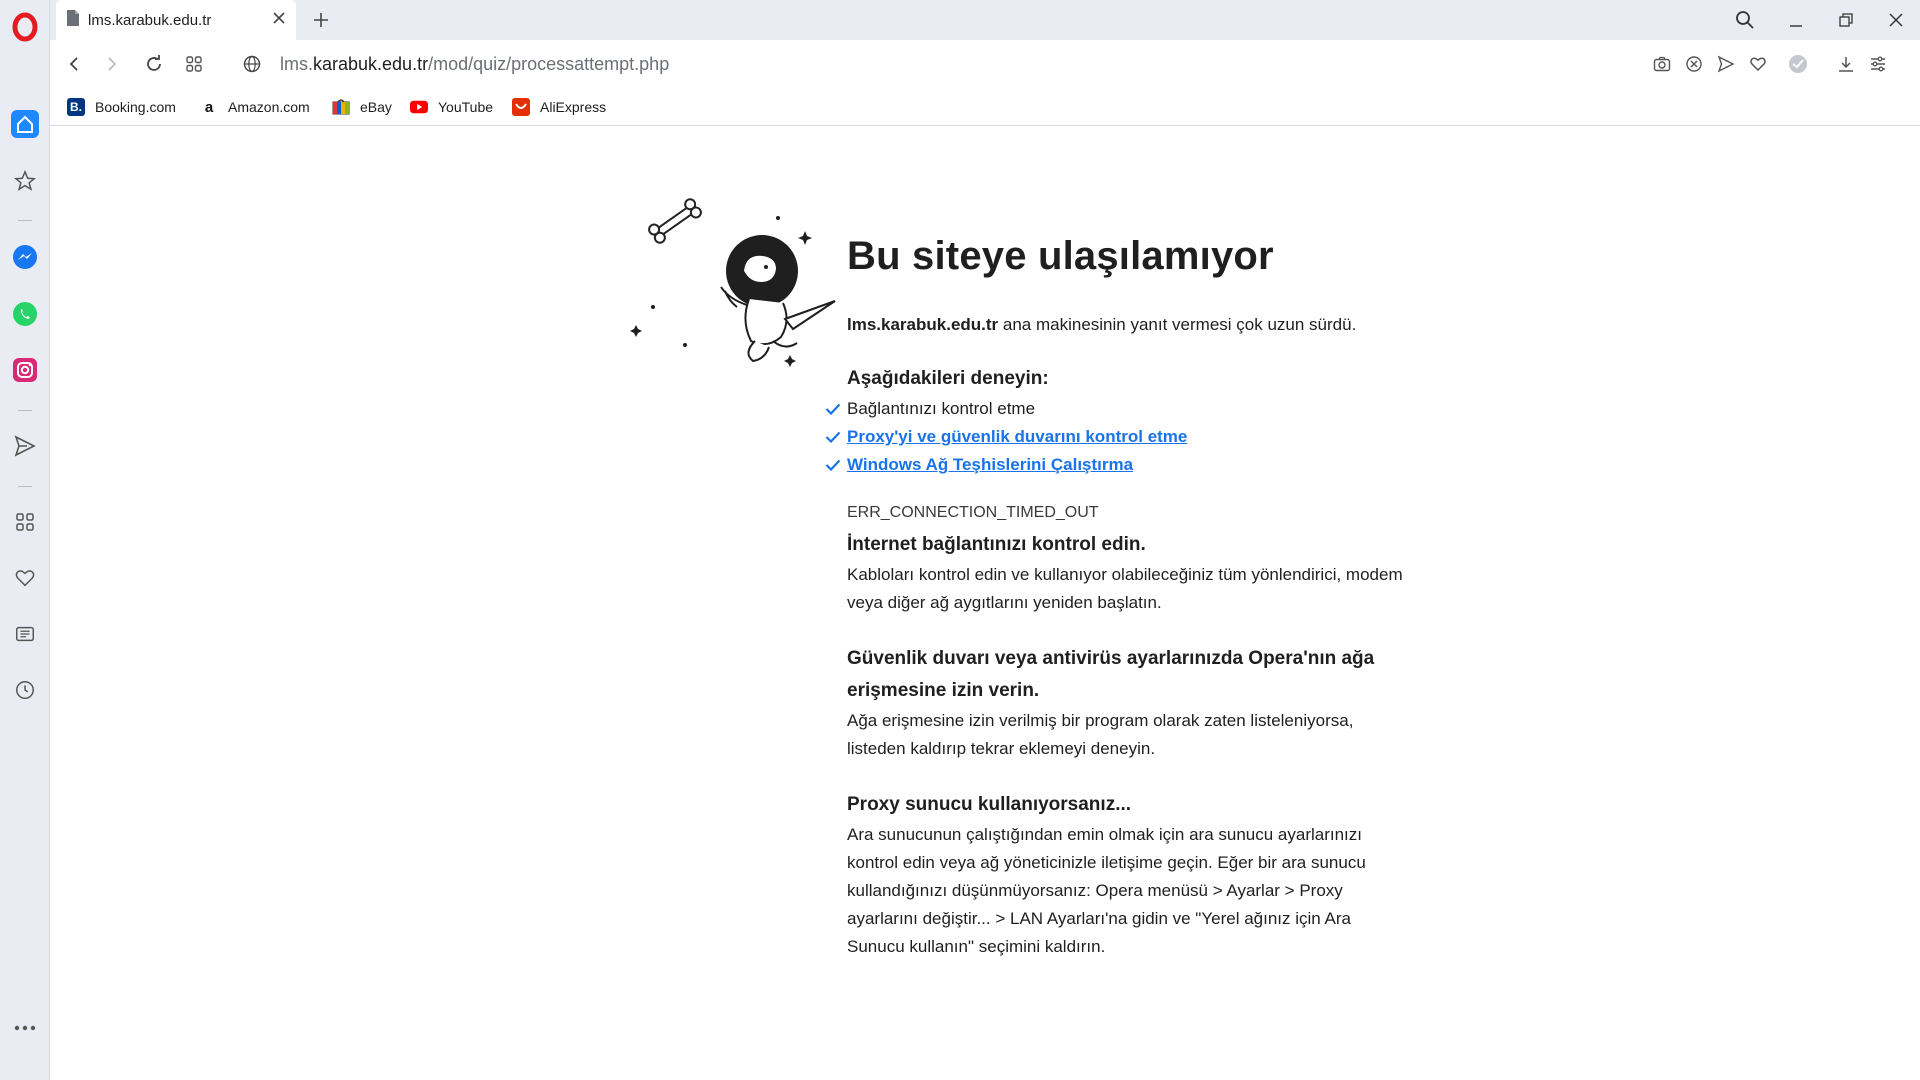  I want to click on heart-icon, so click(25, 578).